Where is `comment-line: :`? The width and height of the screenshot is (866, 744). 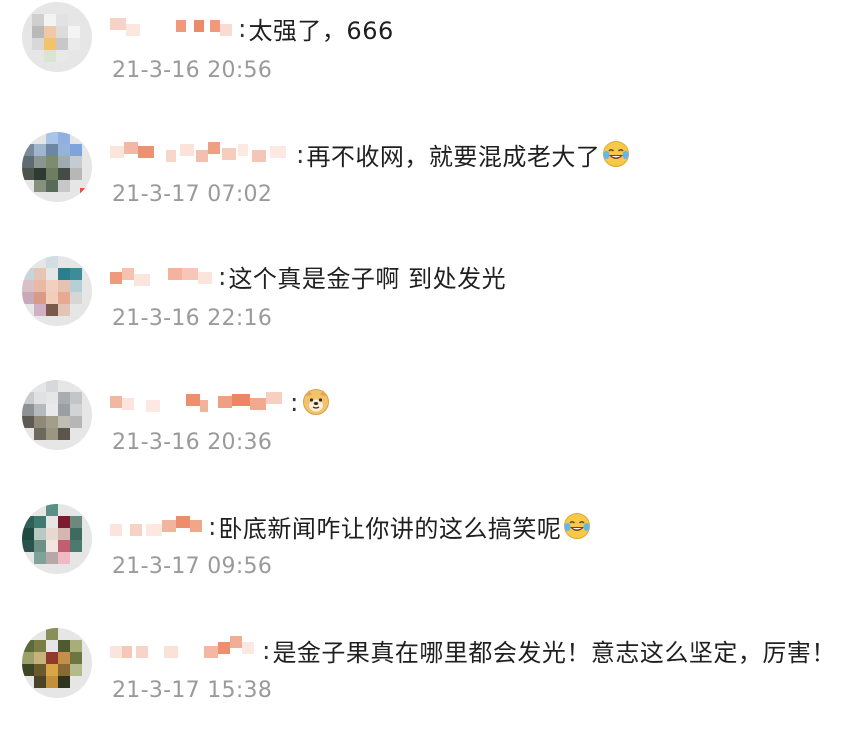 comment-line: : is located at coordinates (220, 402).